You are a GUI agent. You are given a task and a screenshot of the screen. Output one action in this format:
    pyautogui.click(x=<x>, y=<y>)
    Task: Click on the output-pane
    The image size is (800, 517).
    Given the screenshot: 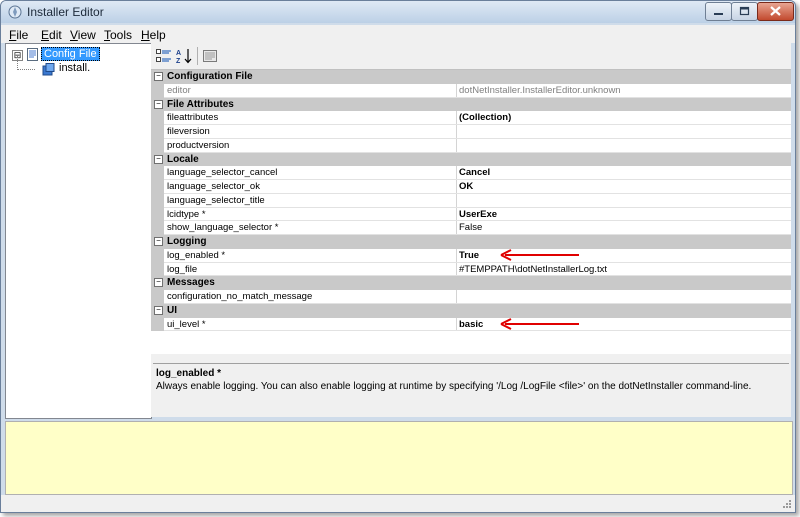 What is the action you would take?
    pyautogui.click(x=399, y=458)
    